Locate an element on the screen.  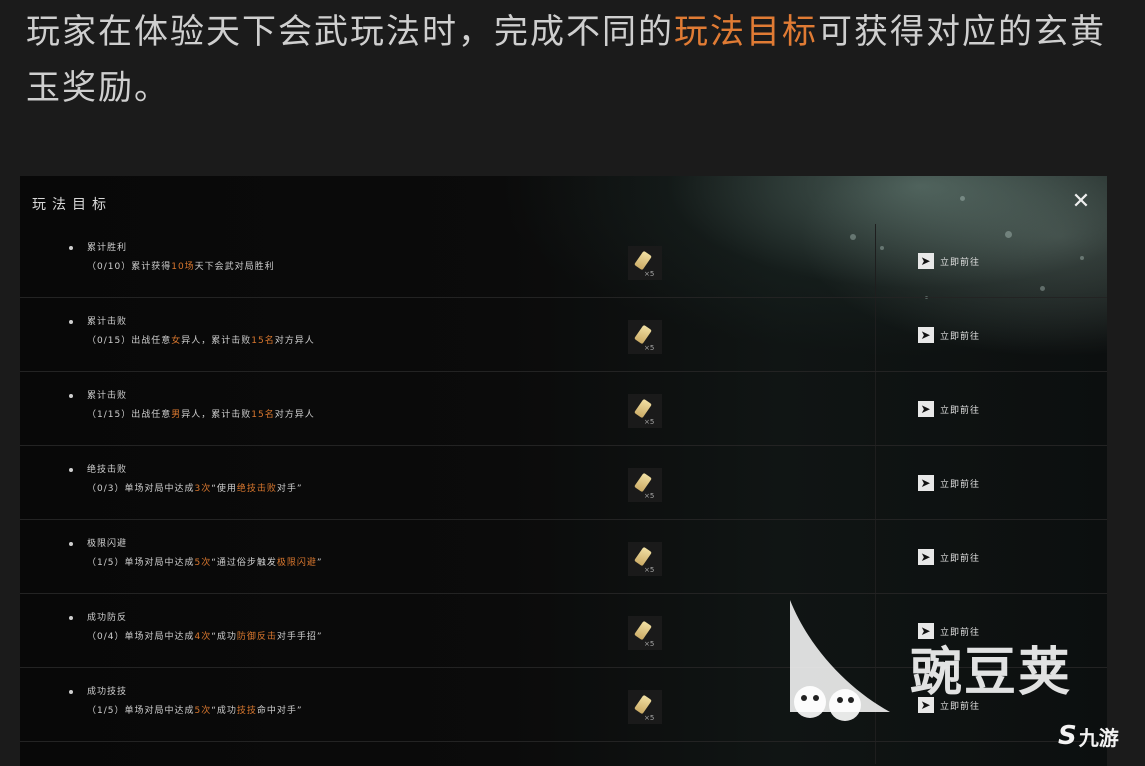
close-icon: ✕ is located at coordinates (1081, 202).